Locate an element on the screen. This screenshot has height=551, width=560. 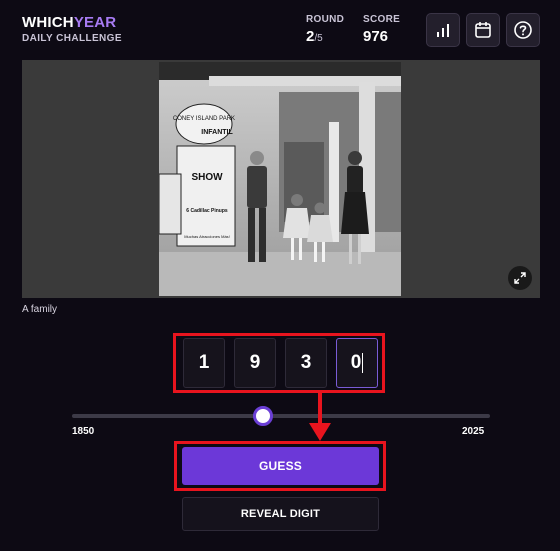
stats-button is located at coordinates (443, 30).